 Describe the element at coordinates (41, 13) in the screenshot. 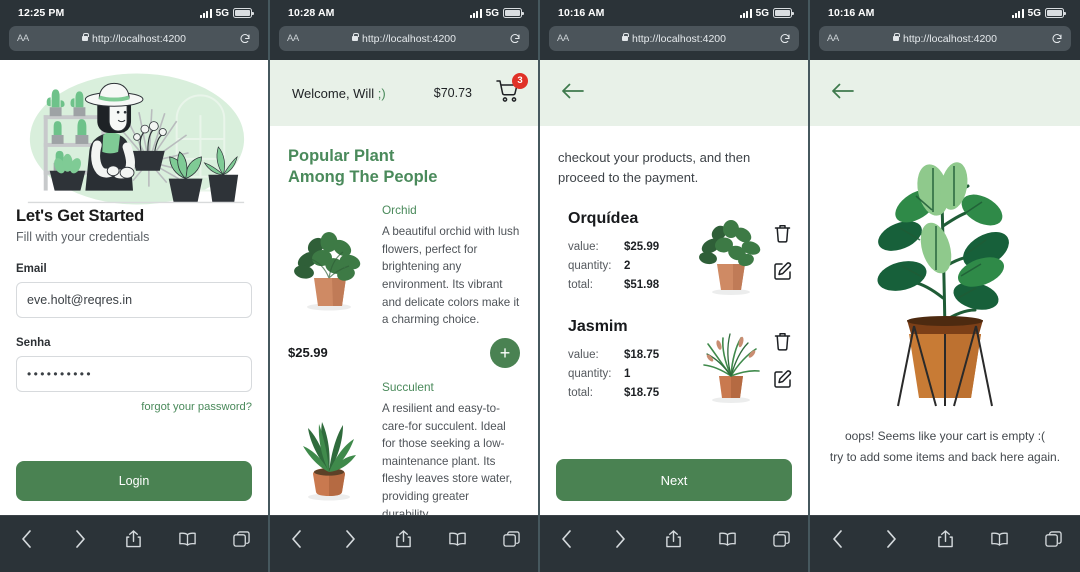

I see `status-time: 12:25 PM` at that location.